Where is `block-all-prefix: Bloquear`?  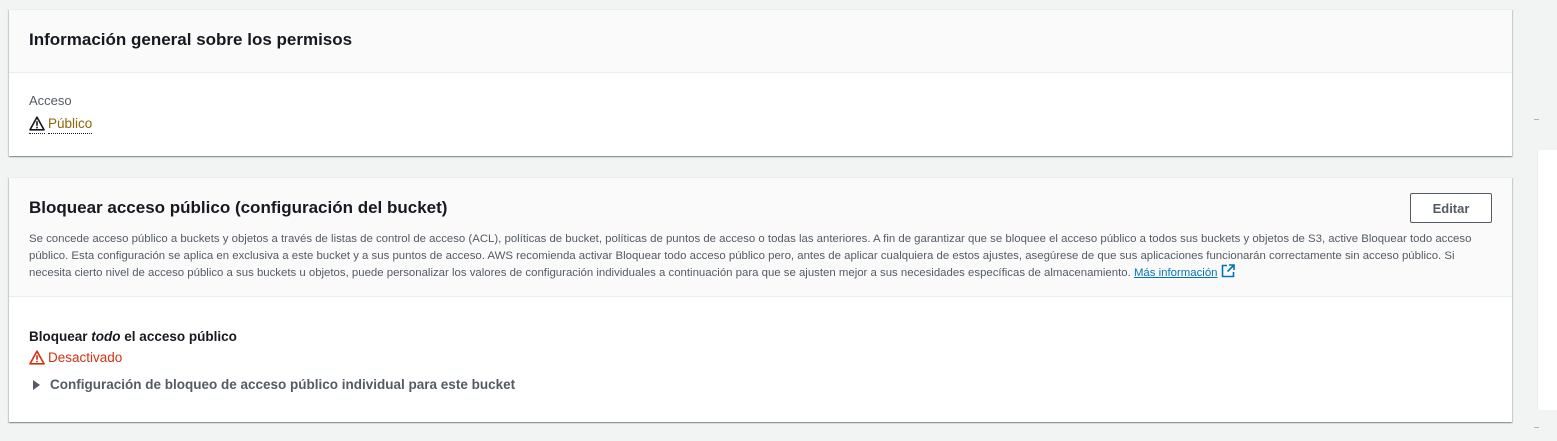
block-all-prefix: Bloquear is located at coordinates (58, 336).